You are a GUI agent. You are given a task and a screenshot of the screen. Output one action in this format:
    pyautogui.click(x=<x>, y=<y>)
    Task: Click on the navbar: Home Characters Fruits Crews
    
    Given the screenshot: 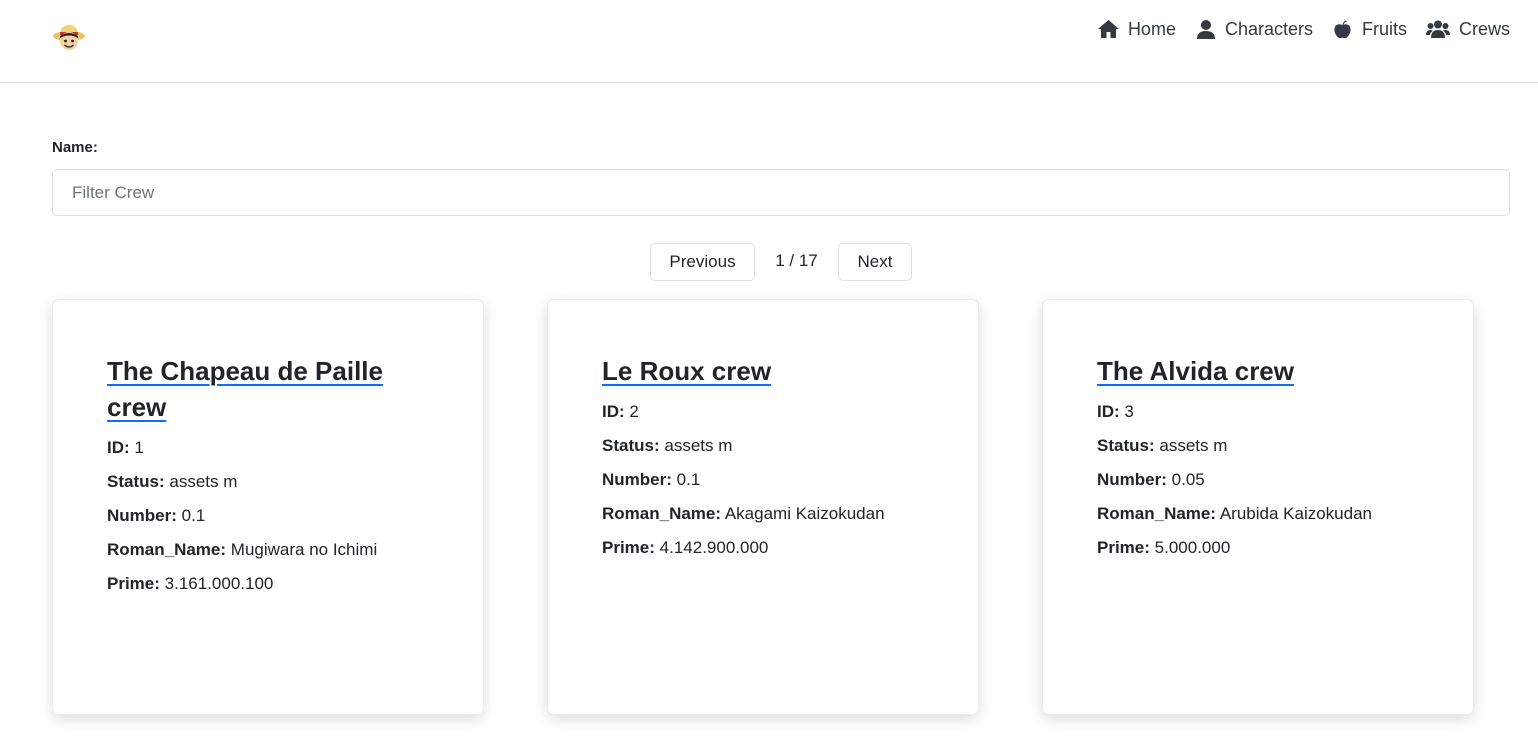 What is the action you would take?
    pyautogui.click(x=769, y=41)
    